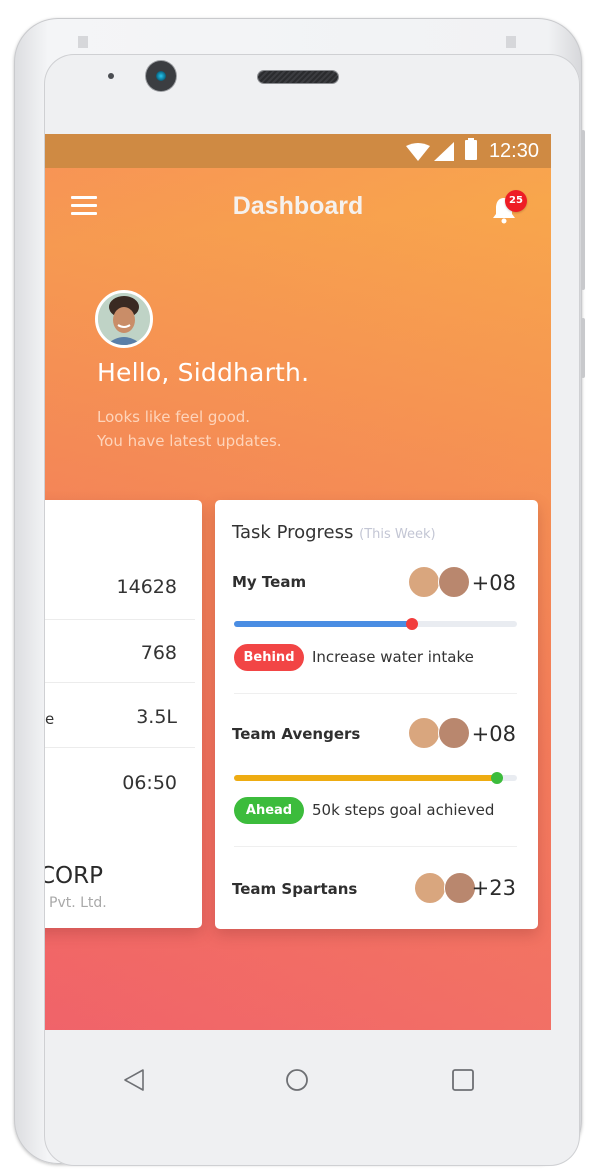  What do you see at coordinates (295, 889) in the screenshot?
I see `team-name: Team Spartans` at bounding box center [295, 889].